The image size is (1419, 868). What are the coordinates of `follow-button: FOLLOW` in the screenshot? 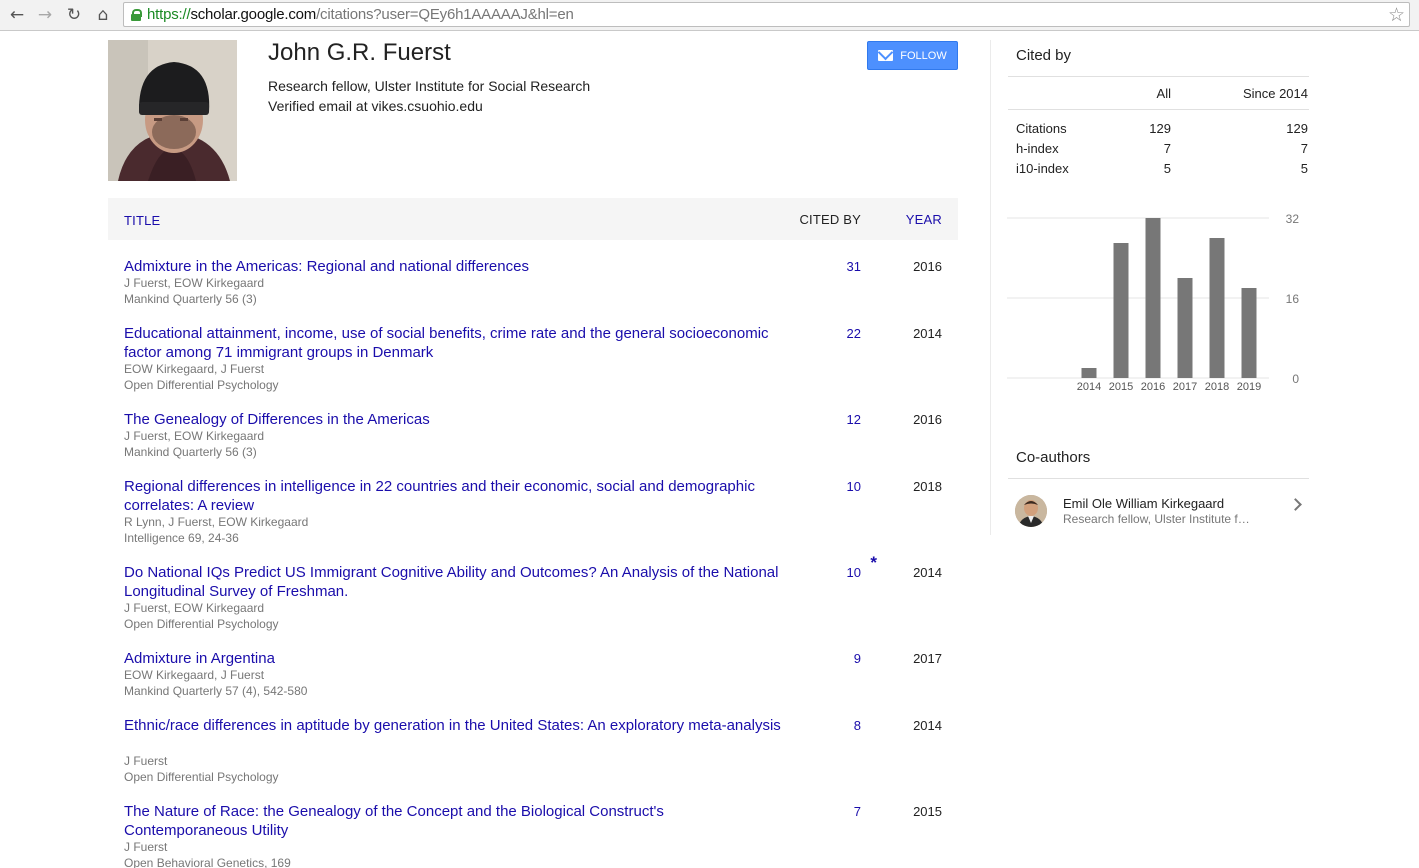 It's located at (912, 55).